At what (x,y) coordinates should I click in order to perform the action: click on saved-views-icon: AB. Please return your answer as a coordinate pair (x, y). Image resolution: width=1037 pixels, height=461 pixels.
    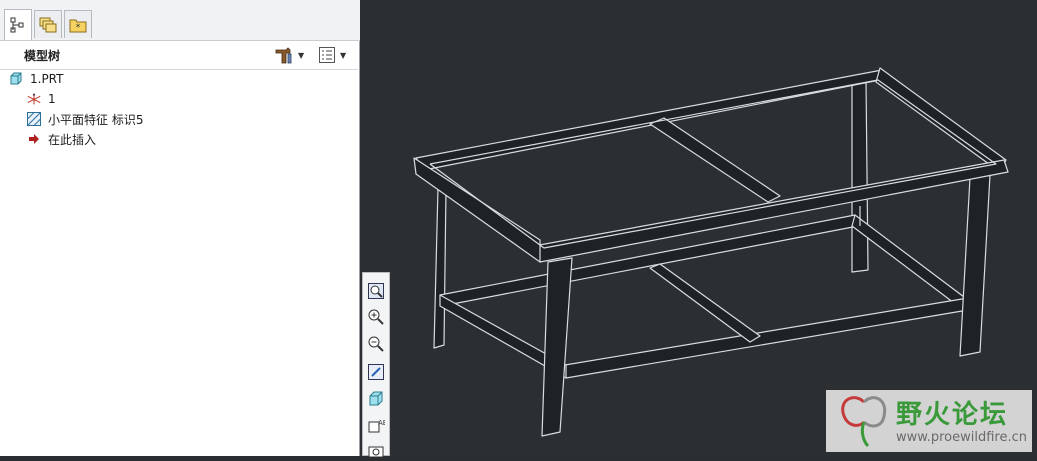
    Looking at the image, I should click on (376, 426).